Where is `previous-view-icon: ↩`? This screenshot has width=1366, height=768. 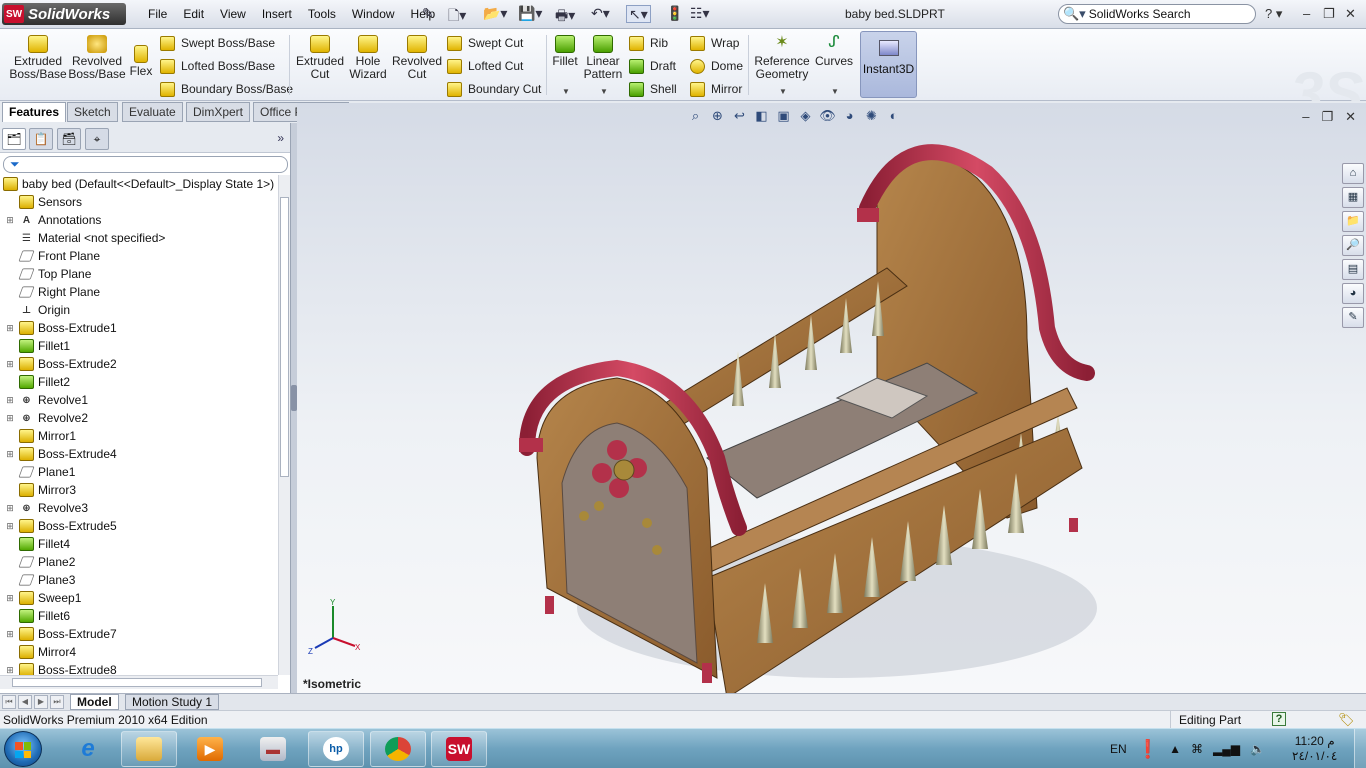
previous-view-icon: ↩ is located at coordinates (739, 115).